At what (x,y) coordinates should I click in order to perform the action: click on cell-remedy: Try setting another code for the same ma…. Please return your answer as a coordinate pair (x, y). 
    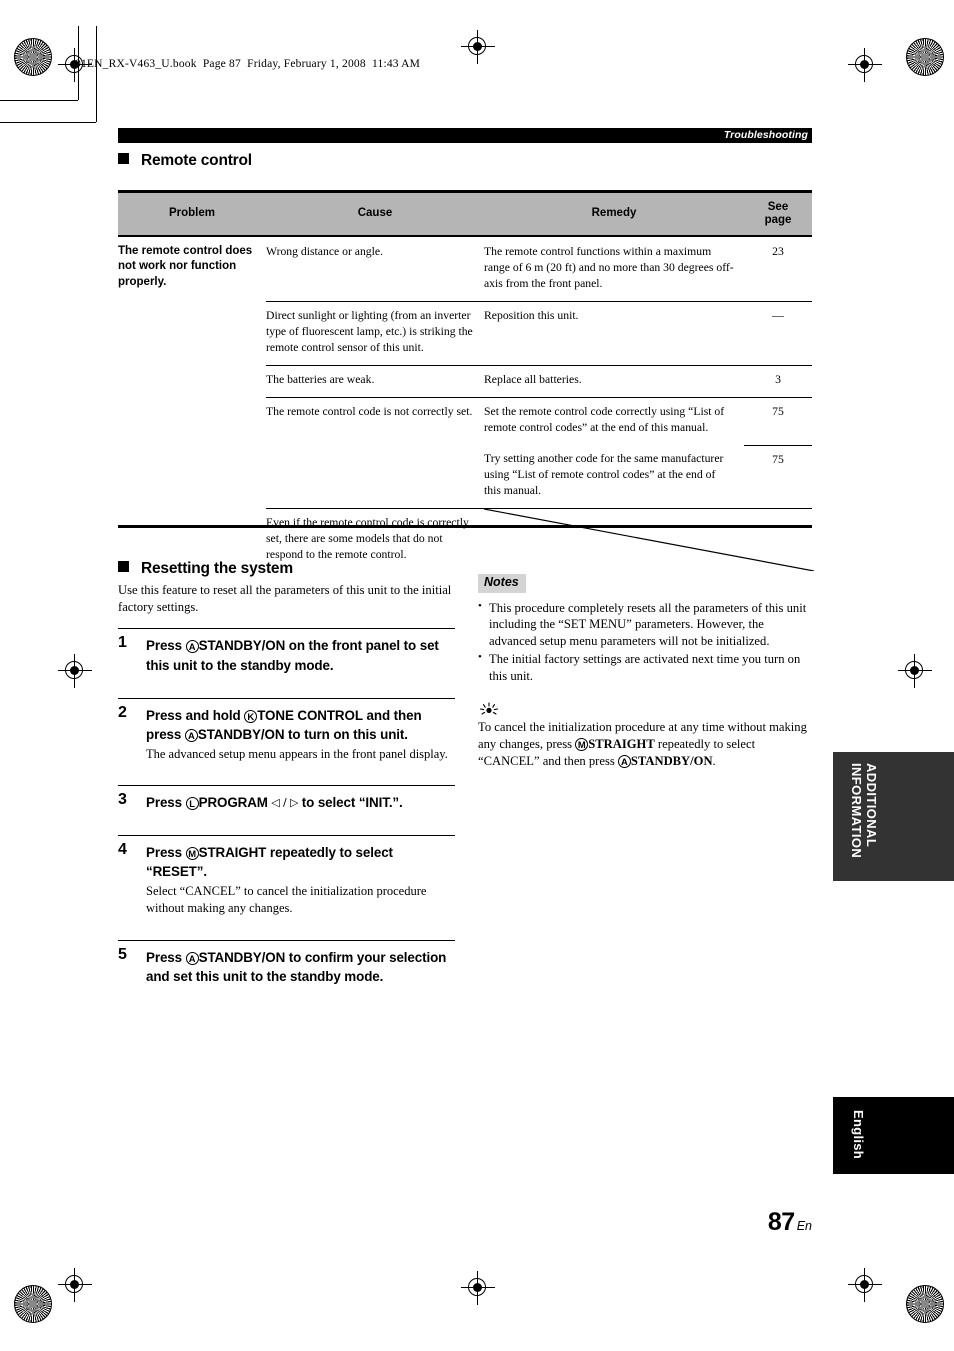
    Looking at the image, I should click on (604, 475).